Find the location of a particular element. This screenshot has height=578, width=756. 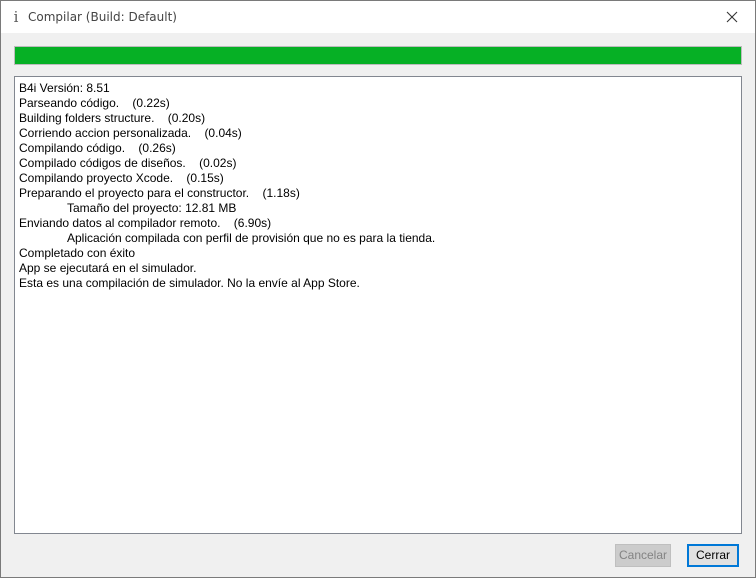

log-line: Corriendo accion personalizada. (0.04s) is located at coordinates (130, 133).